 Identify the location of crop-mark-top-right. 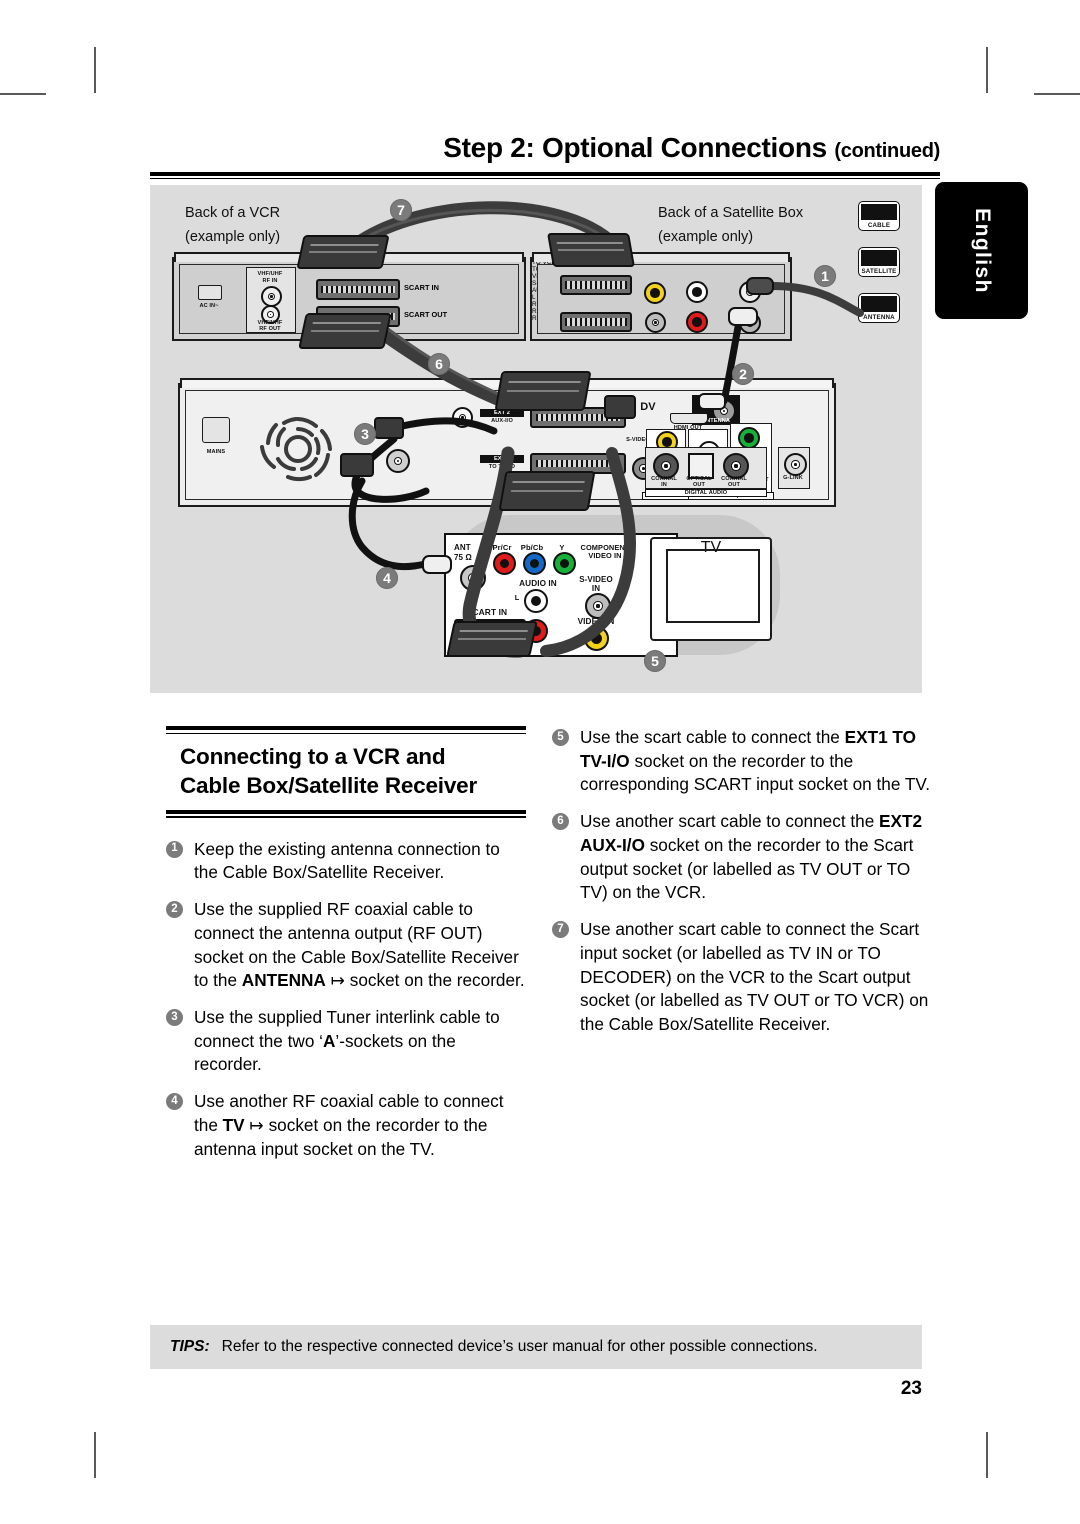
(987, 70).